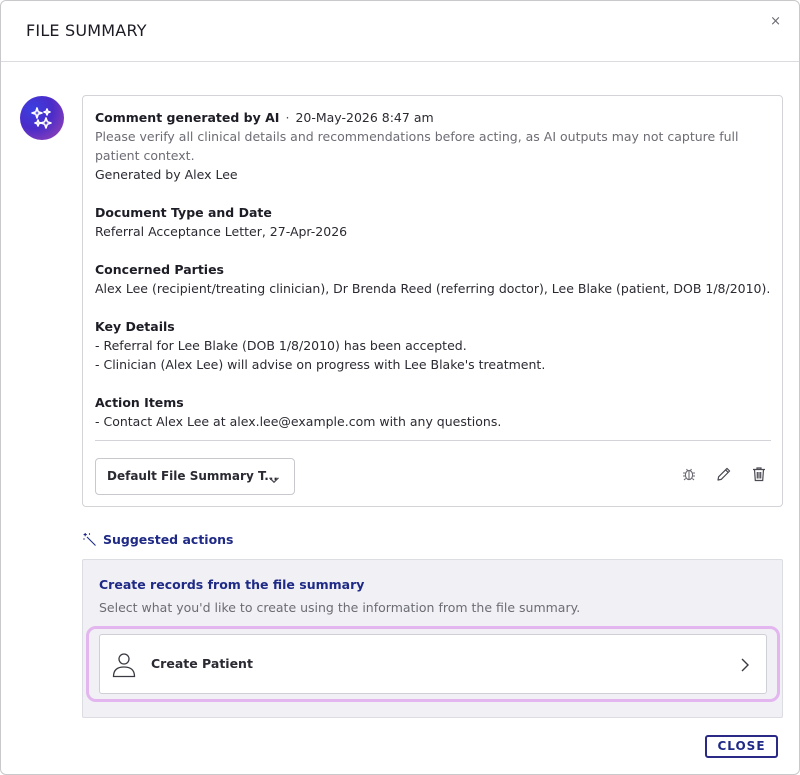  I want to click on ai-sparkle-avatar, so click(42, 118).